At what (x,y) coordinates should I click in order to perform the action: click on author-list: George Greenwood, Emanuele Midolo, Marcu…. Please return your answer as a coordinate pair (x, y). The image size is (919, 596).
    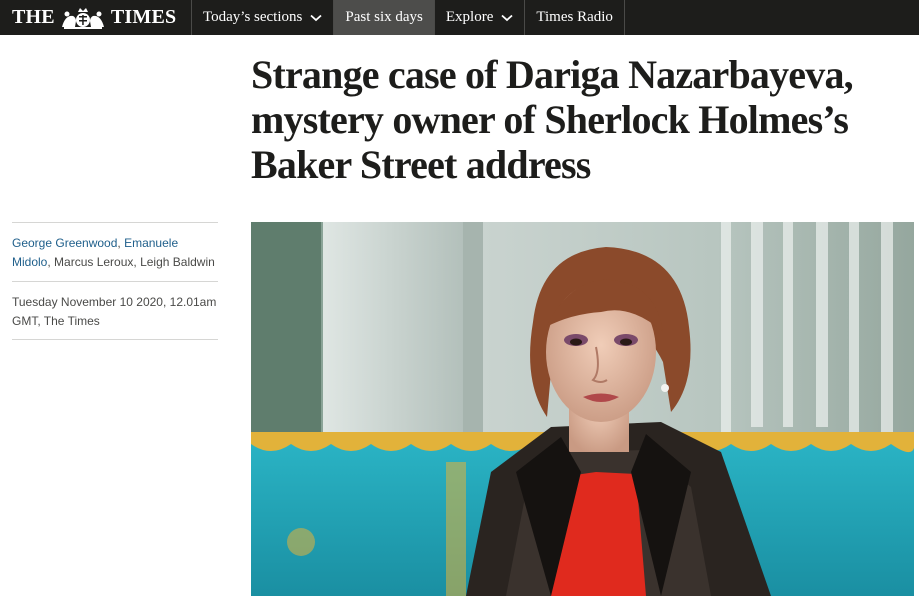
    Looking at the image, I should click on (115, 252).